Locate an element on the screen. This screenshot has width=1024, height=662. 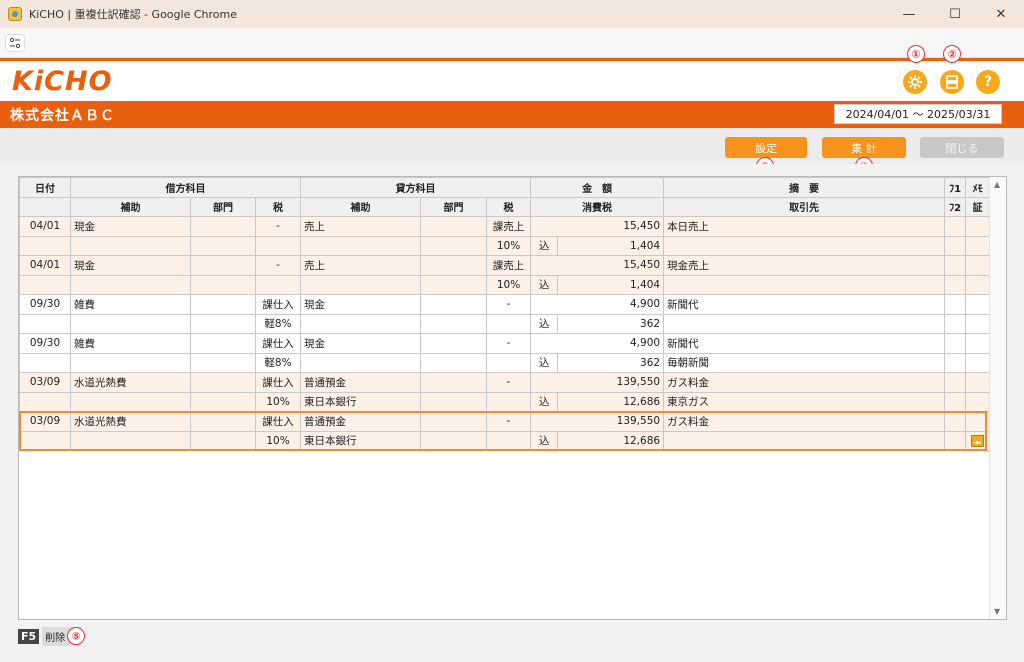
scroll-down-icon: ▼ is located at coordinates (997, 611).